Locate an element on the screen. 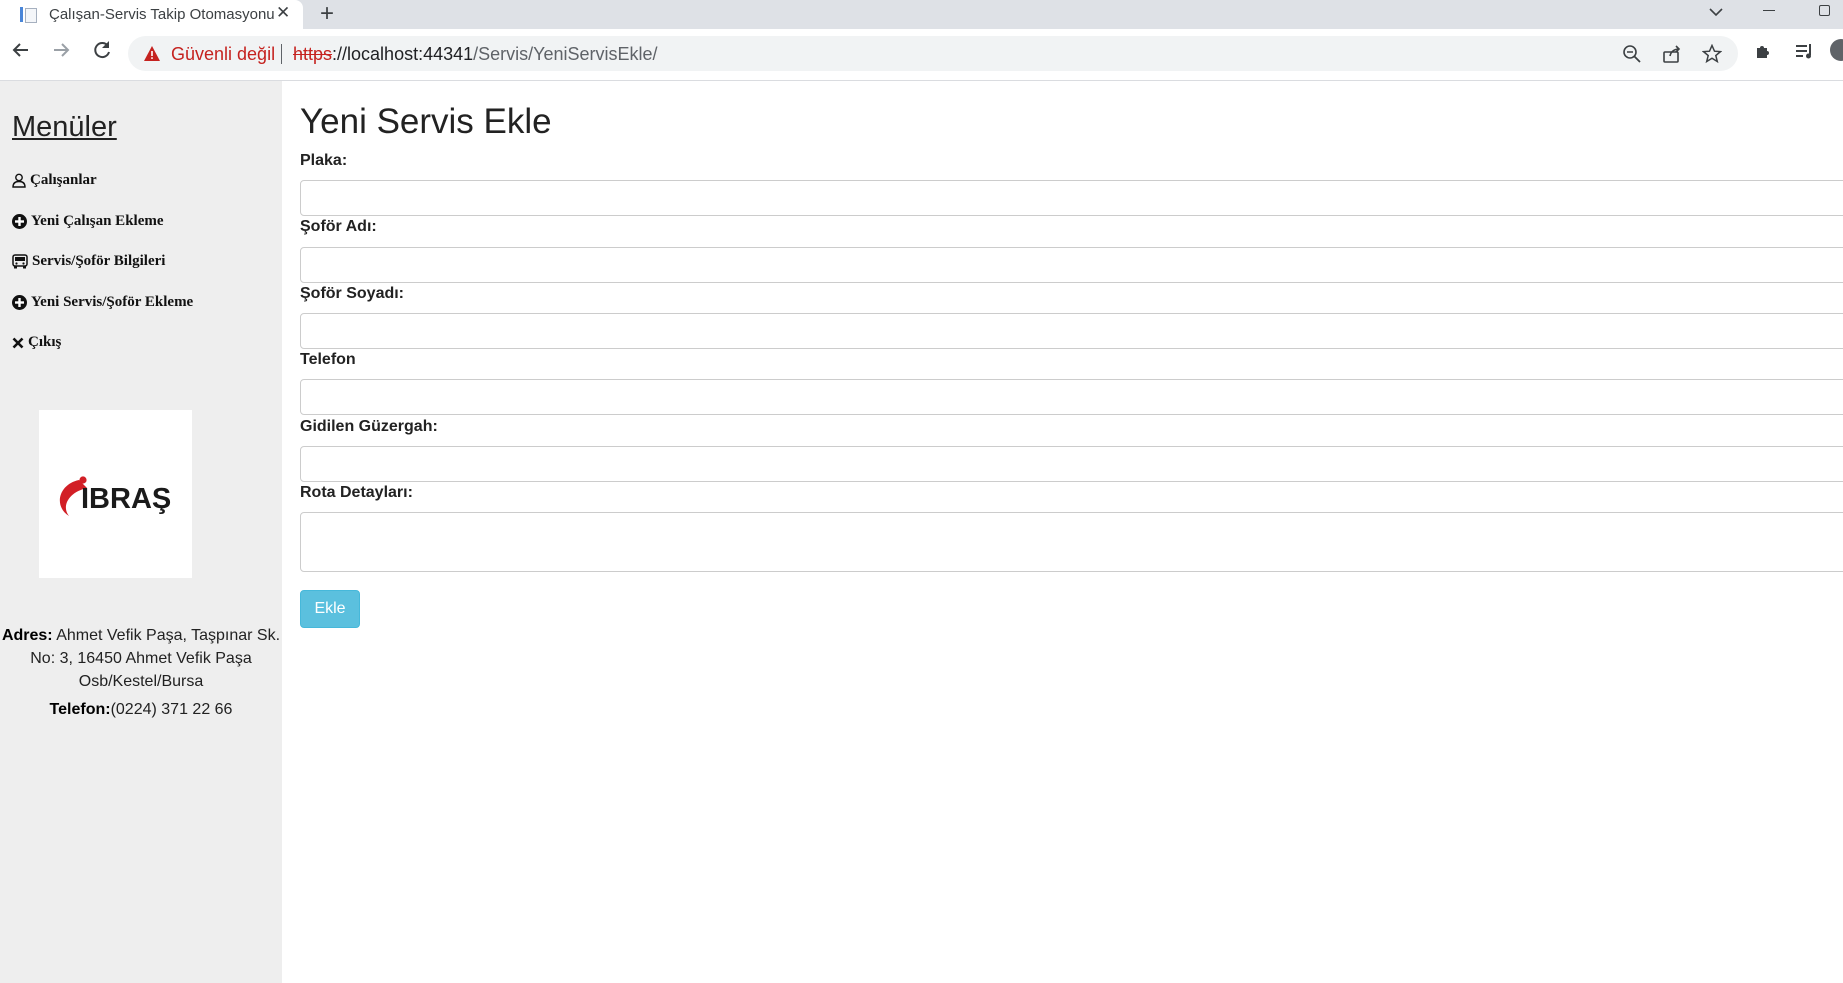 This screenshot has height=983, width=1843. rota-detaylari-textarea is located at coordinates (1071, 542).